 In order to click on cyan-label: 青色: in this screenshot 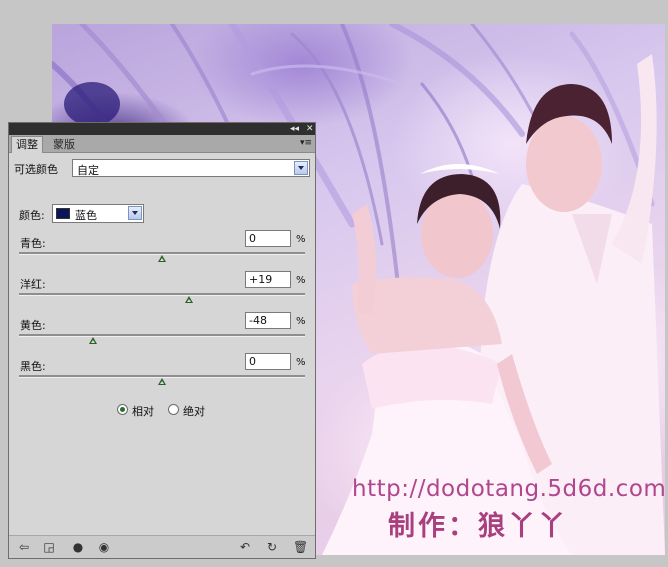, I will do `click(33, 243)`.